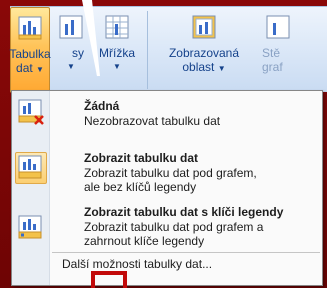 This screenshot has width=327, height=288. I want to click on menu-item-title: Zobrazit tabulku dat, so click(141, 158).